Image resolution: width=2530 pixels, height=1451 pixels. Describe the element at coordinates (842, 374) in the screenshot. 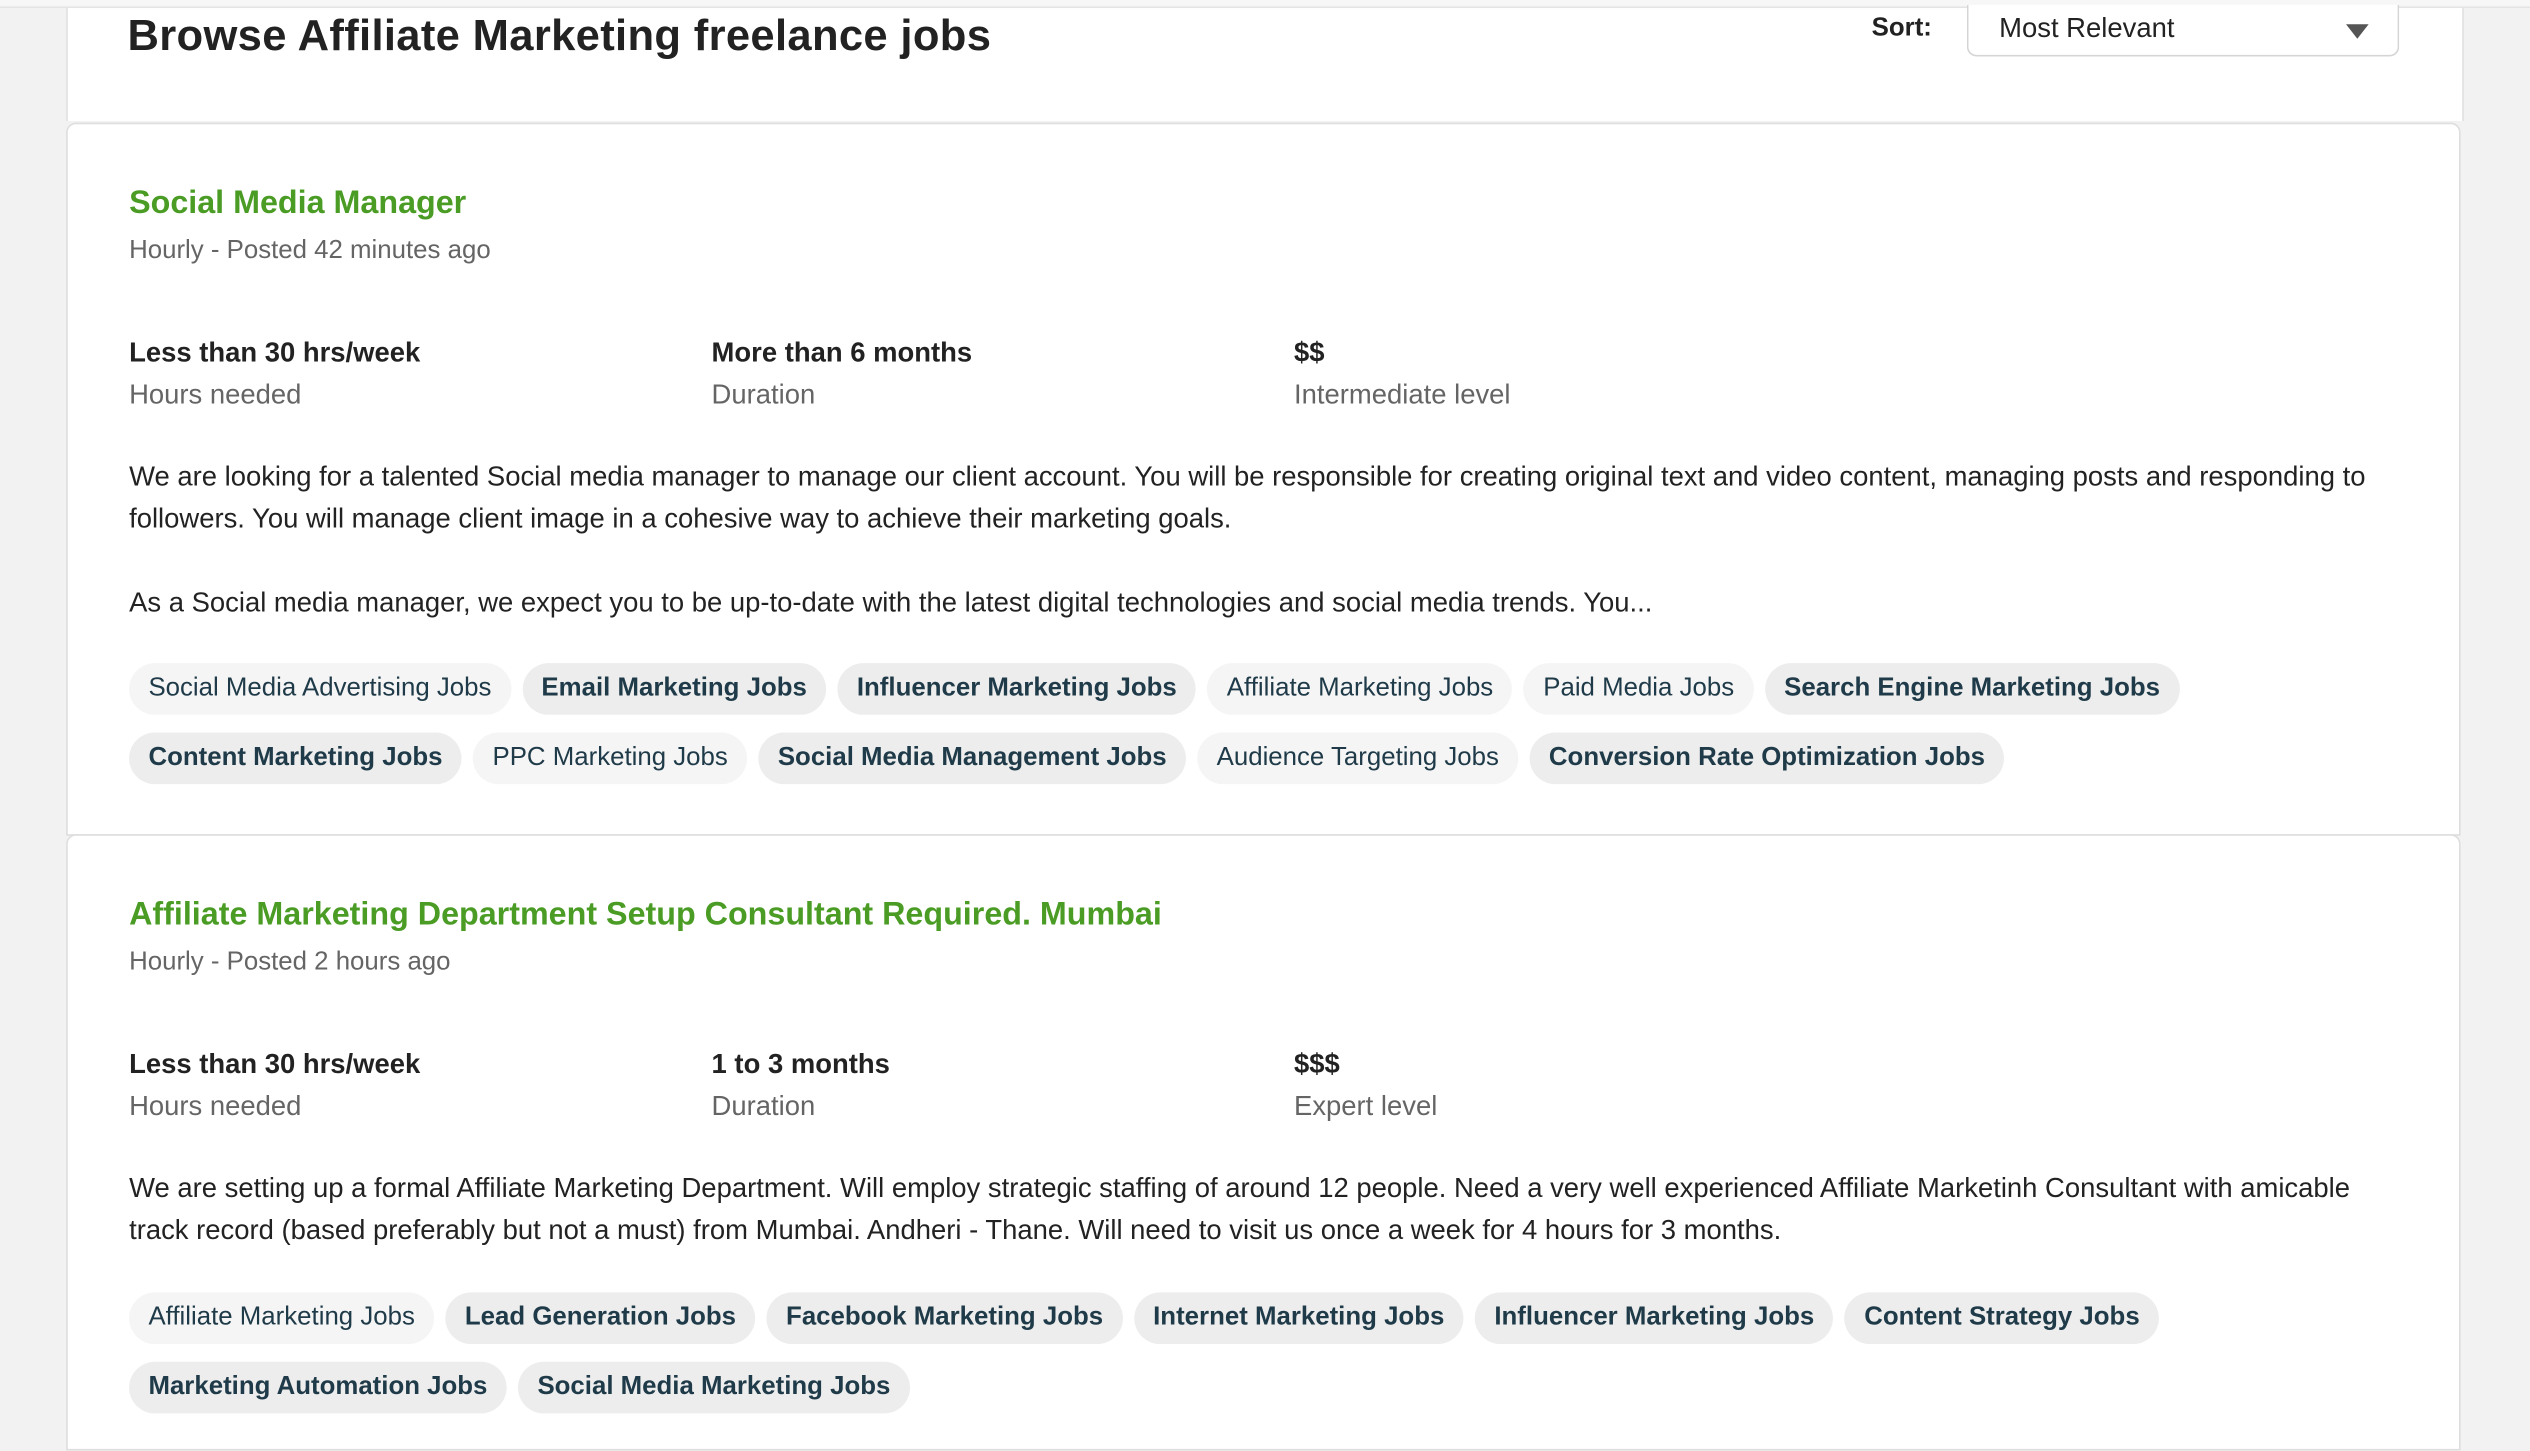

I see `duration-stat: More than 6 months Duration` at that location.